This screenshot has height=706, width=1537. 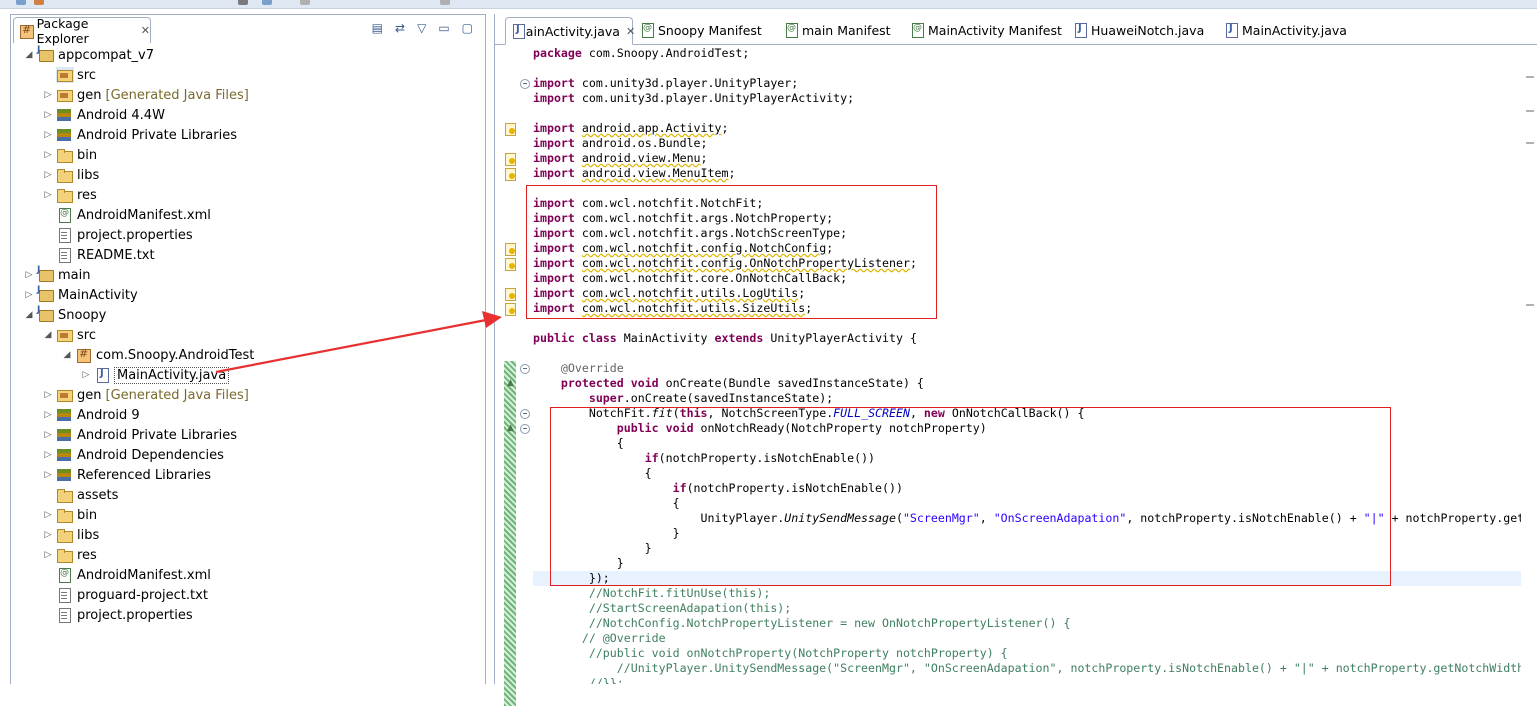 I want to click on code-token: //StartScreenAdapation(this);, so click(x=662, y=608).